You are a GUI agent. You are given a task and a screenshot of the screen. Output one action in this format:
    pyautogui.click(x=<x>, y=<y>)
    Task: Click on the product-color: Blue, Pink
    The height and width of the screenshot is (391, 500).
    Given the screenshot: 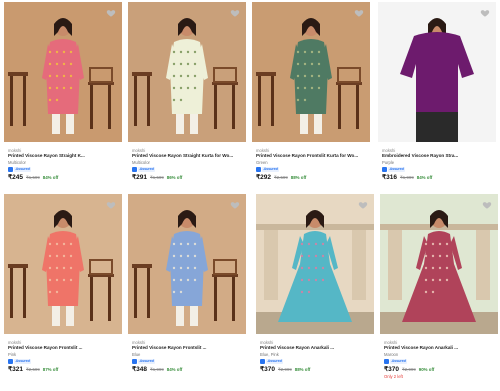 What is the action you would take?
    pyautogui.click(x=269, y=354)
    